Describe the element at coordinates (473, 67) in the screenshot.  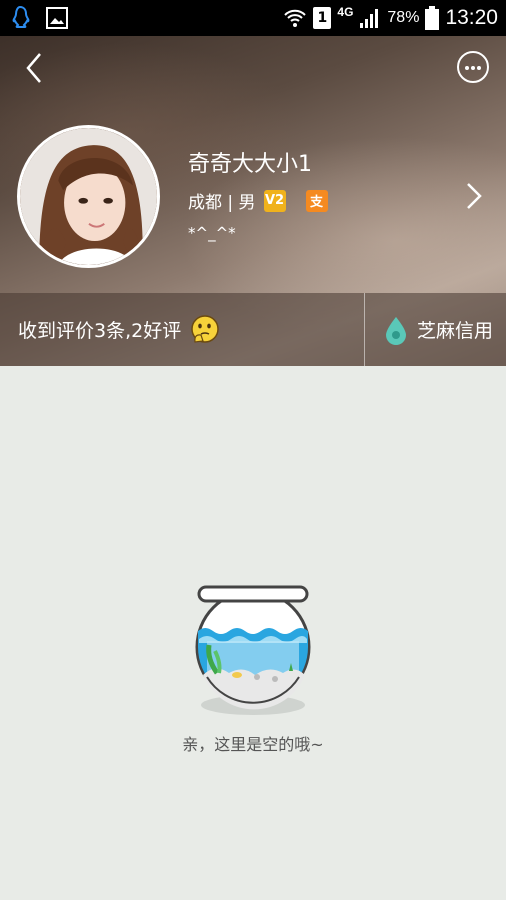
I see `more-icon` at that location.